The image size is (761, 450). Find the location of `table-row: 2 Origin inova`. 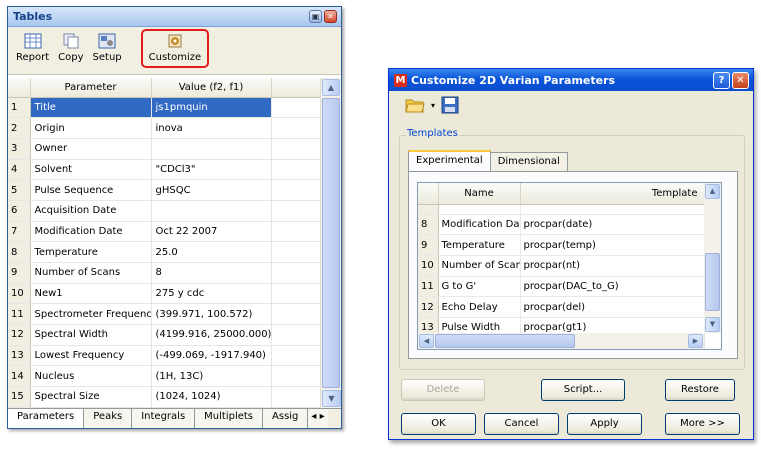

table-row: 2 Origin inova is located at coordinates (164, 128).